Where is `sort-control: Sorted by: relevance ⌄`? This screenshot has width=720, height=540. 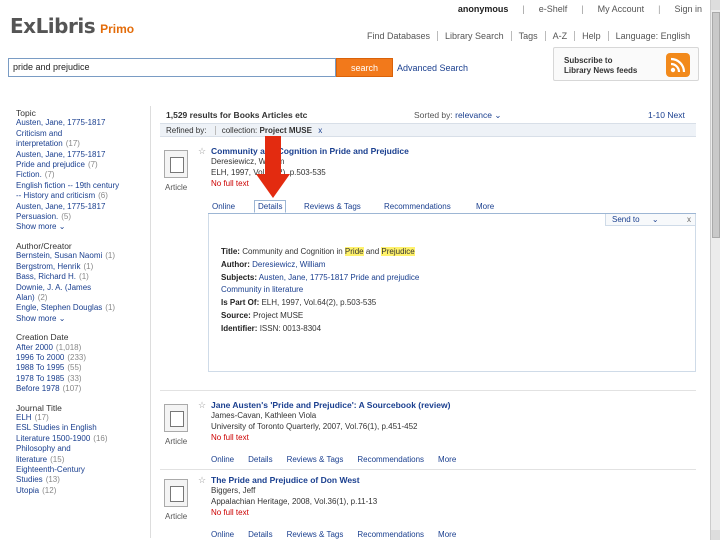 sort-control: Sorted by: relevance ⌄ is located at coordinates (457, 115).